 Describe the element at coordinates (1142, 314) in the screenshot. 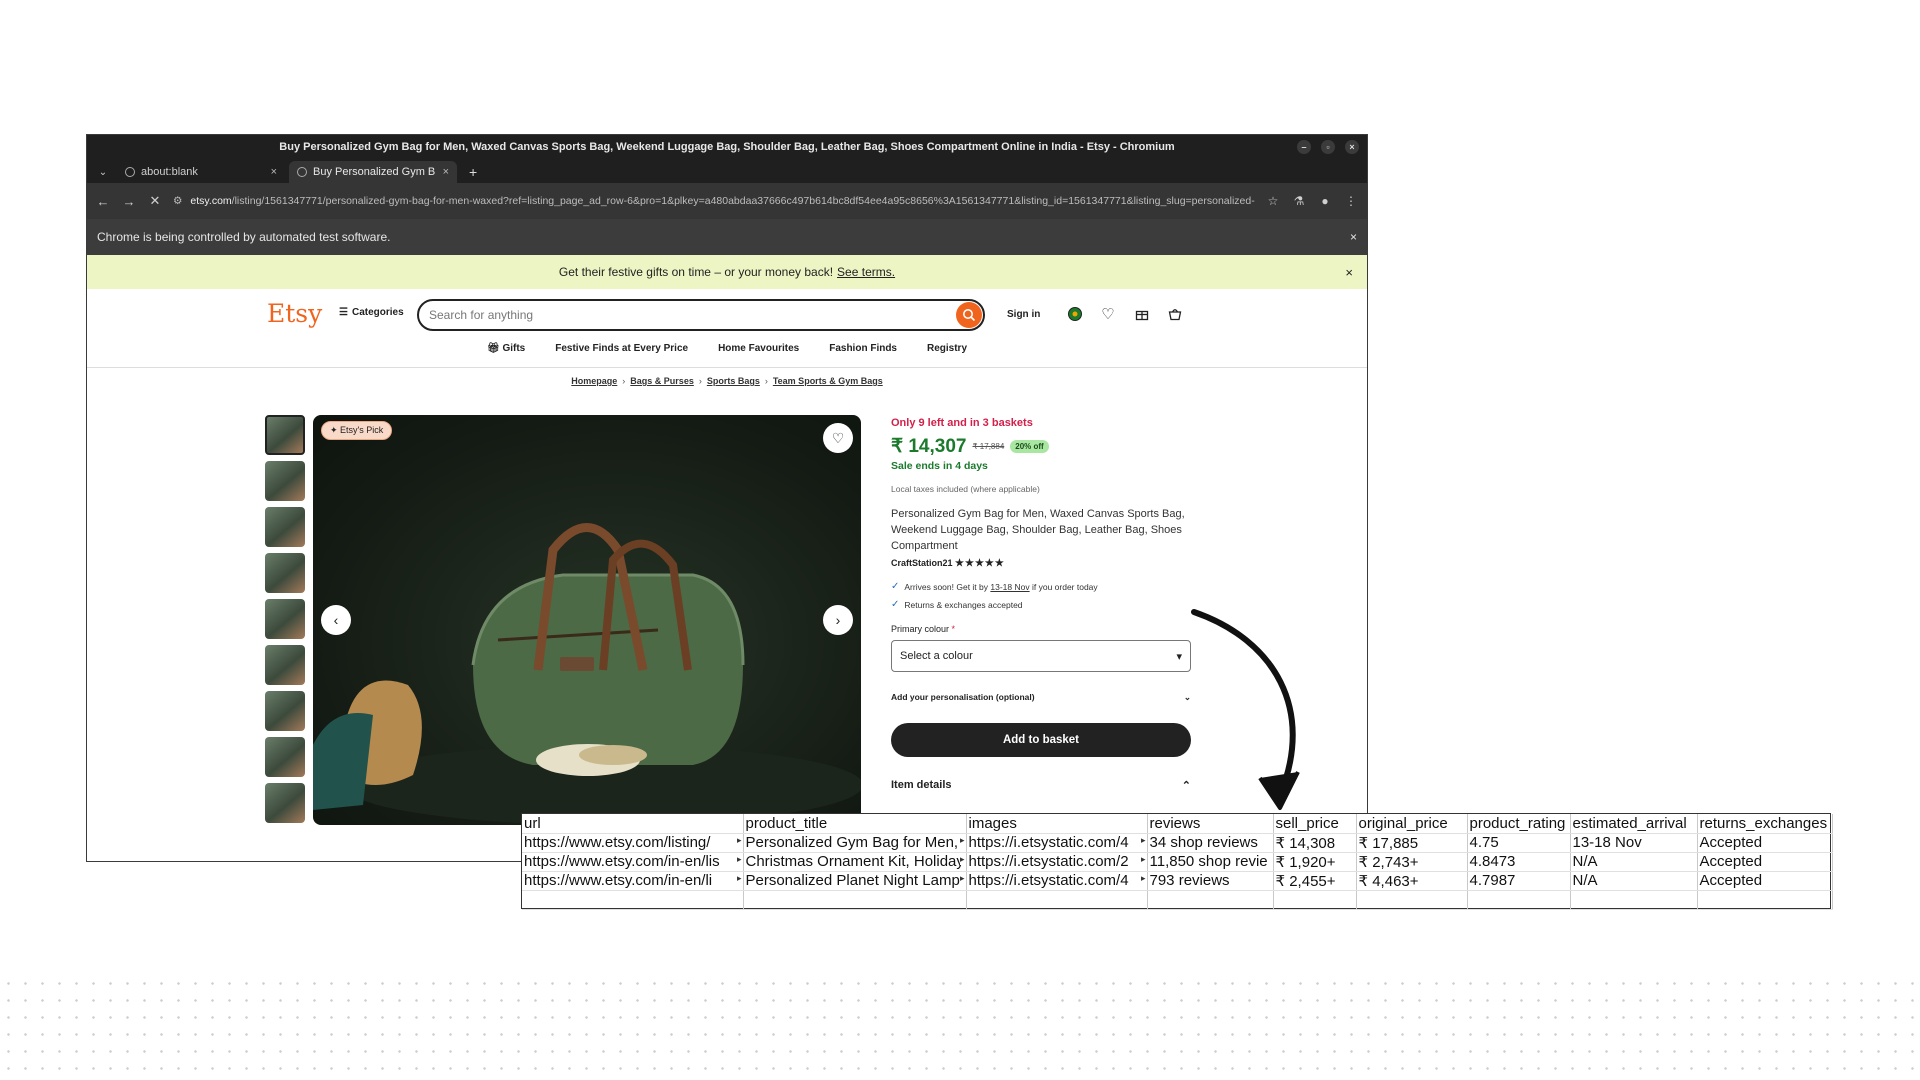

I see `gift-icon` at that location.